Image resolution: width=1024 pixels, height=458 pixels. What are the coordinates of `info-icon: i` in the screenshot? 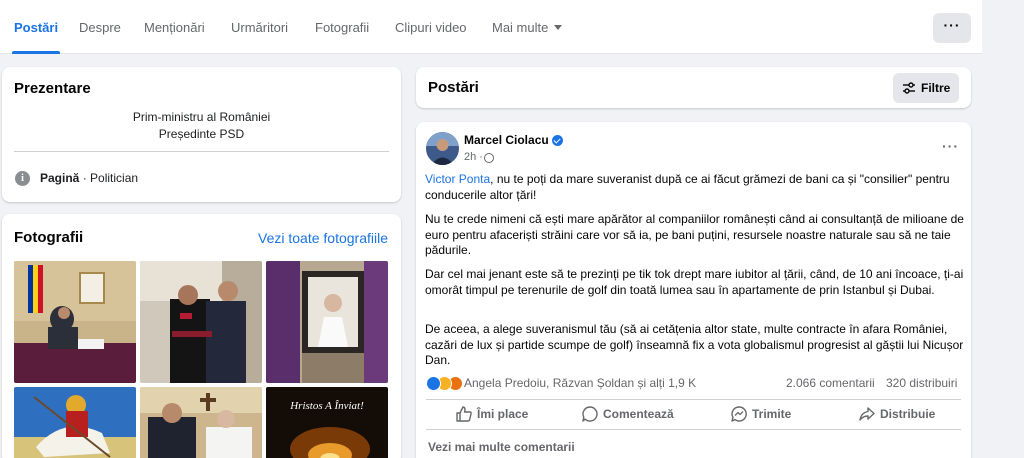 It's located at (22, 178).